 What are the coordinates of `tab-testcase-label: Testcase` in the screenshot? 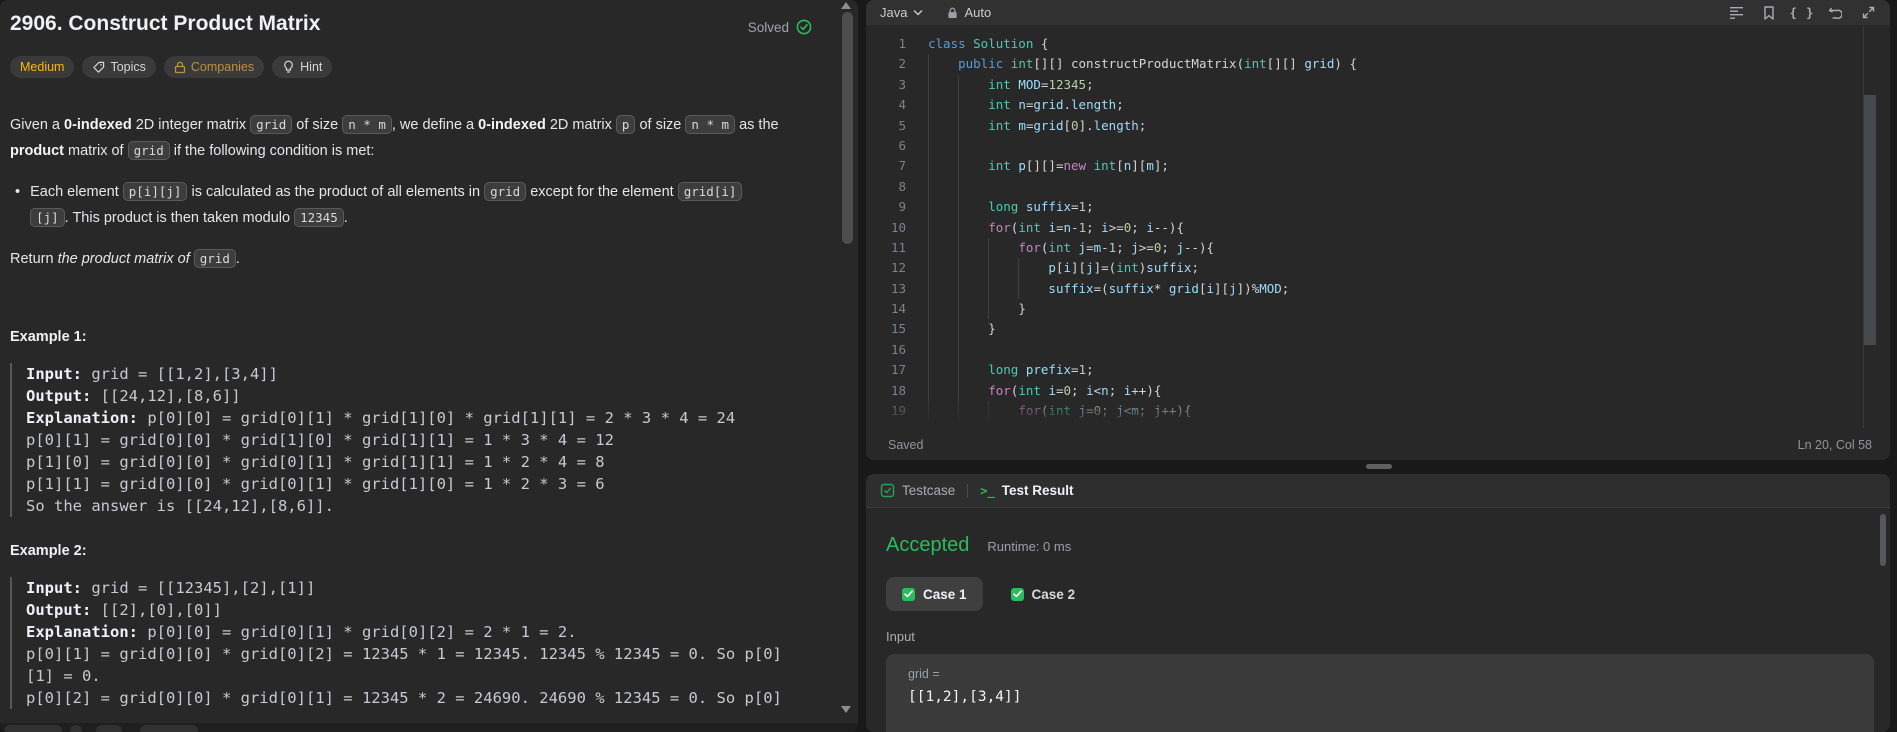 It's located at (929, 490).